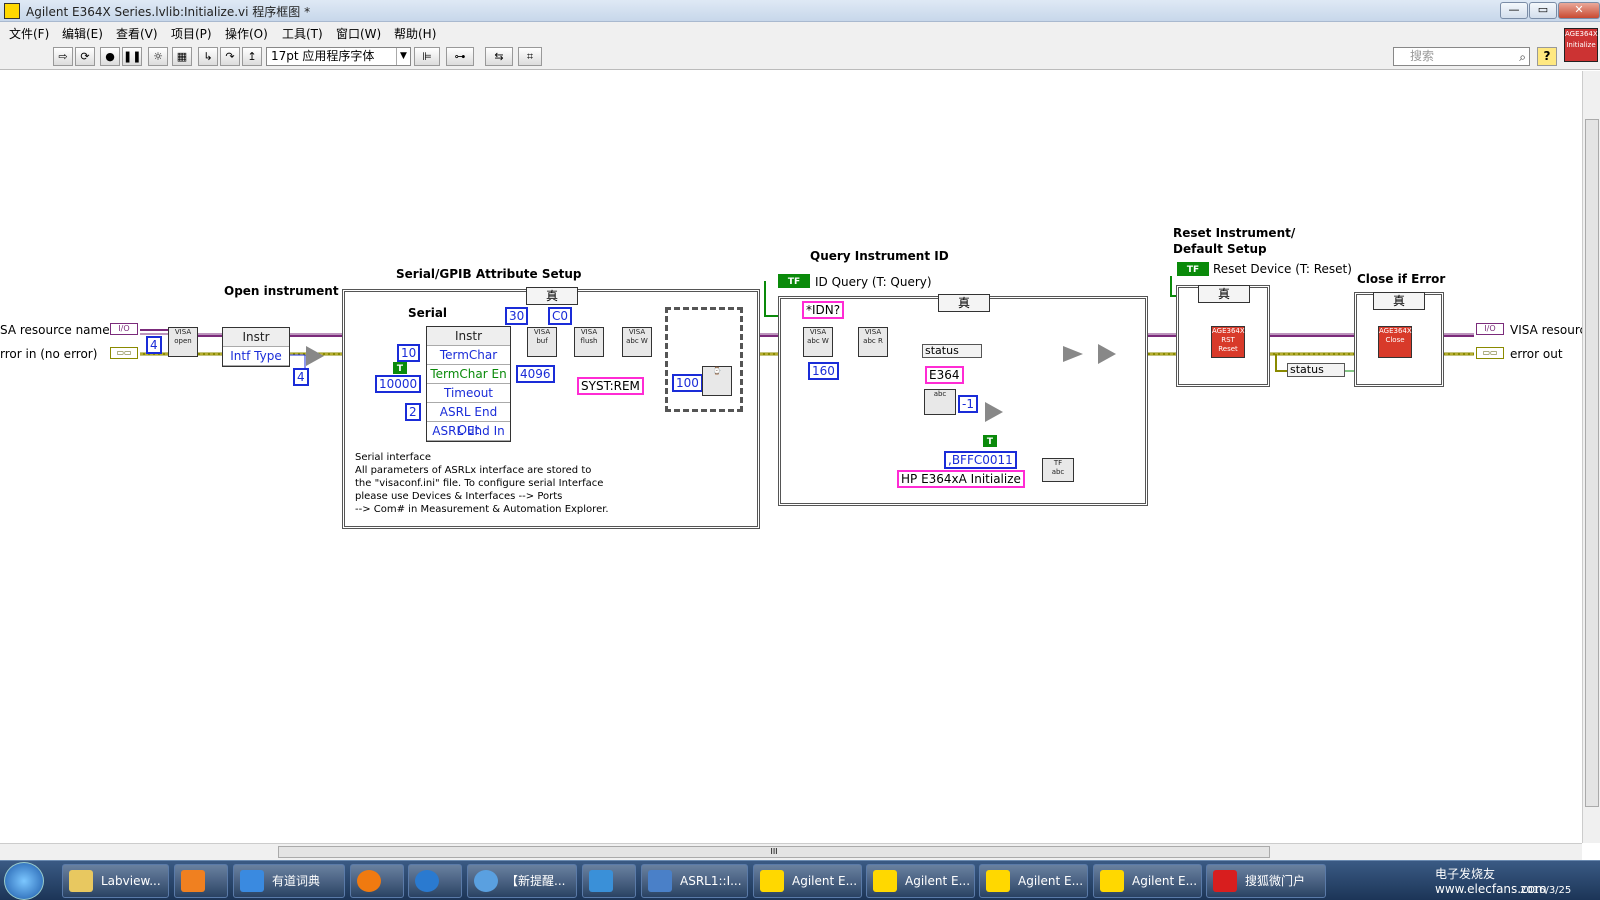 The height and width of the screenshot is (900, 1600). I want to click on unbundle-status-query: status, so click(952, 351).